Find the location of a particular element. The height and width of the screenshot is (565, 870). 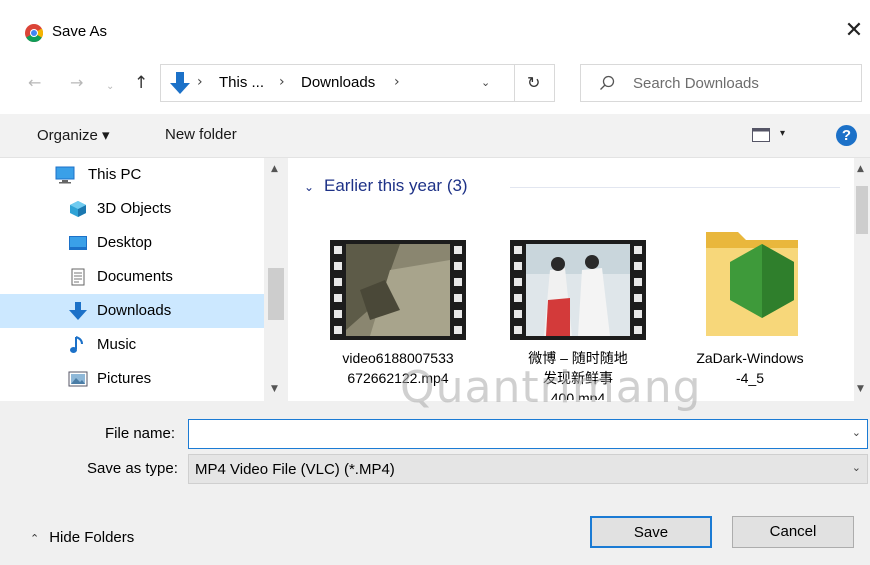

address-dropdown-icon: ⌄ is located at coordinates (485, 82).